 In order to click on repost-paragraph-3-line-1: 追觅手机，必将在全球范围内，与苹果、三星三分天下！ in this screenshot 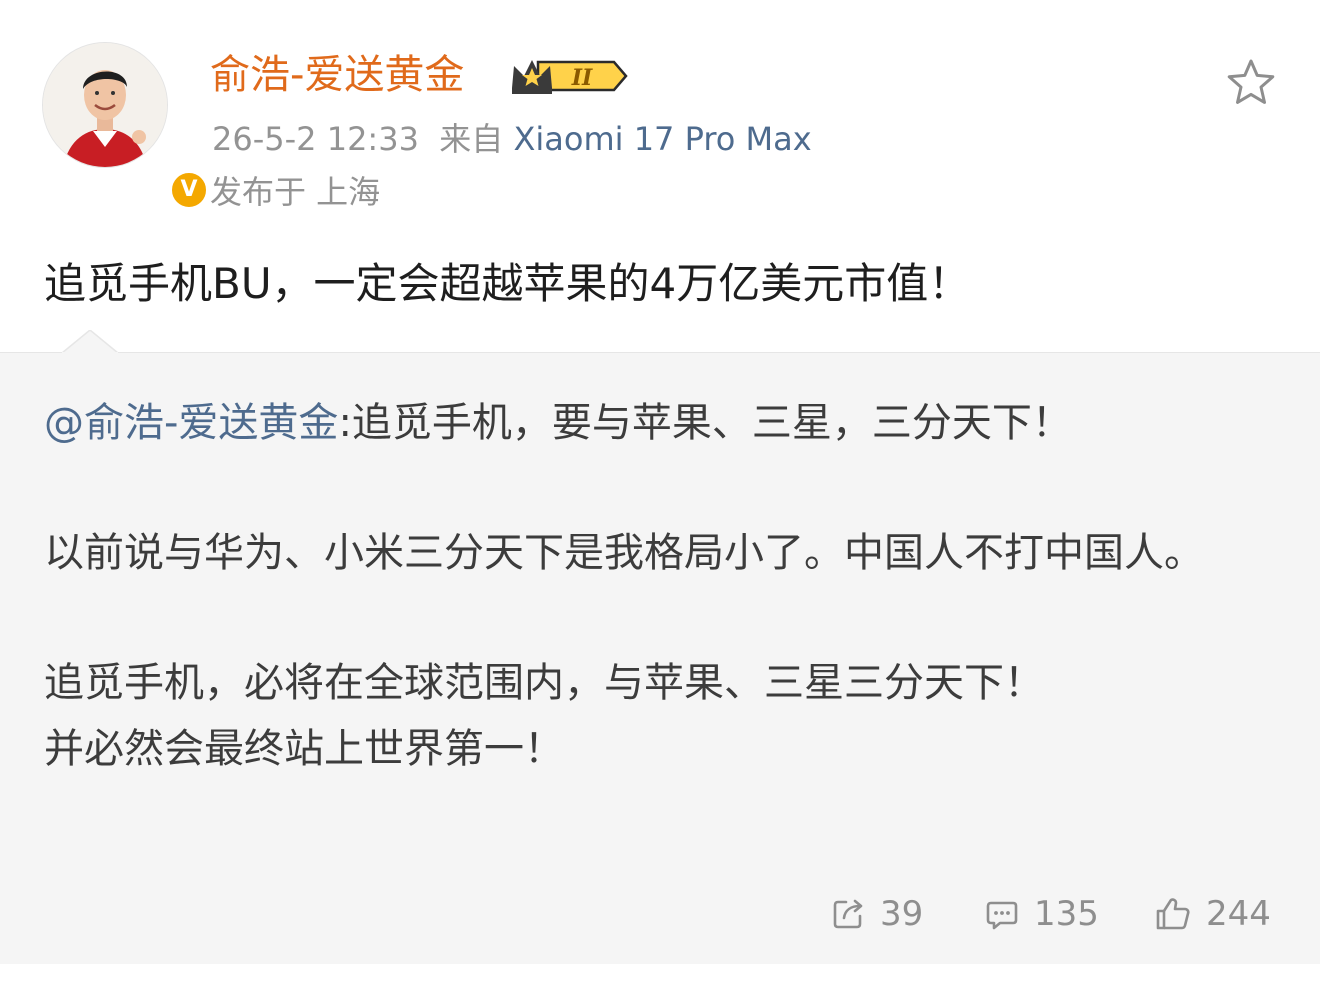, I will do `click(544, 683)`.